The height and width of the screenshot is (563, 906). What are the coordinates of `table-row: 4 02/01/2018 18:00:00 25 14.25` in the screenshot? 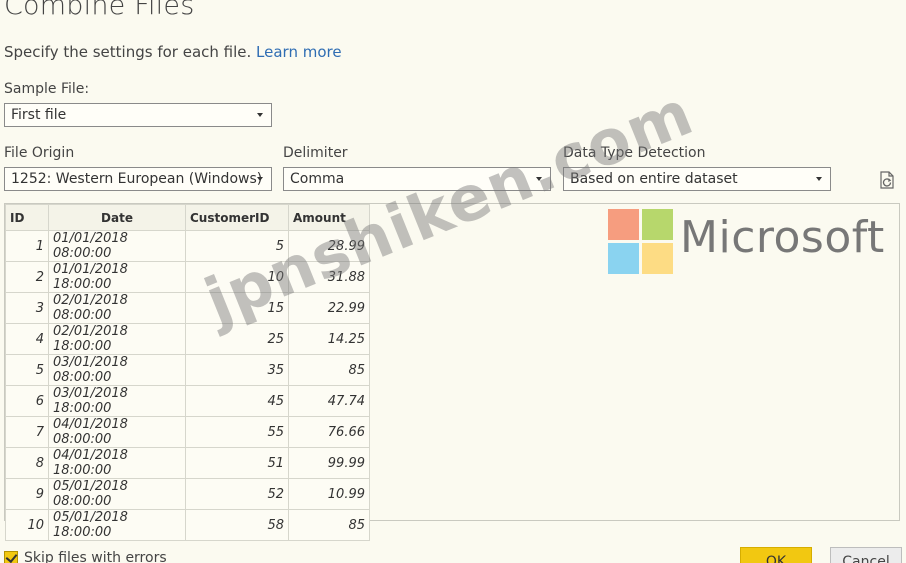 It's located at (187, 339).